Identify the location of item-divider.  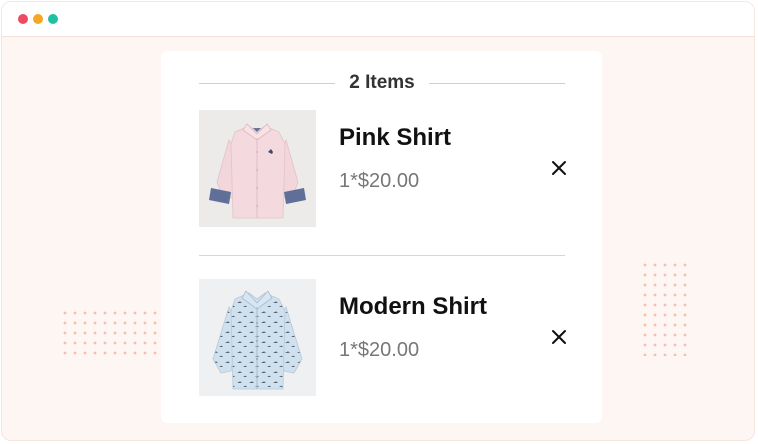
(382, 255).